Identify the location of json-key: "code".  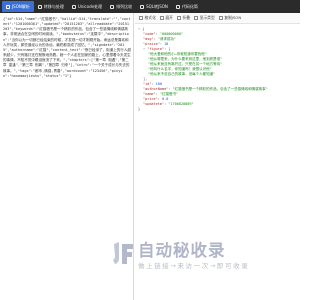
(149, 34).